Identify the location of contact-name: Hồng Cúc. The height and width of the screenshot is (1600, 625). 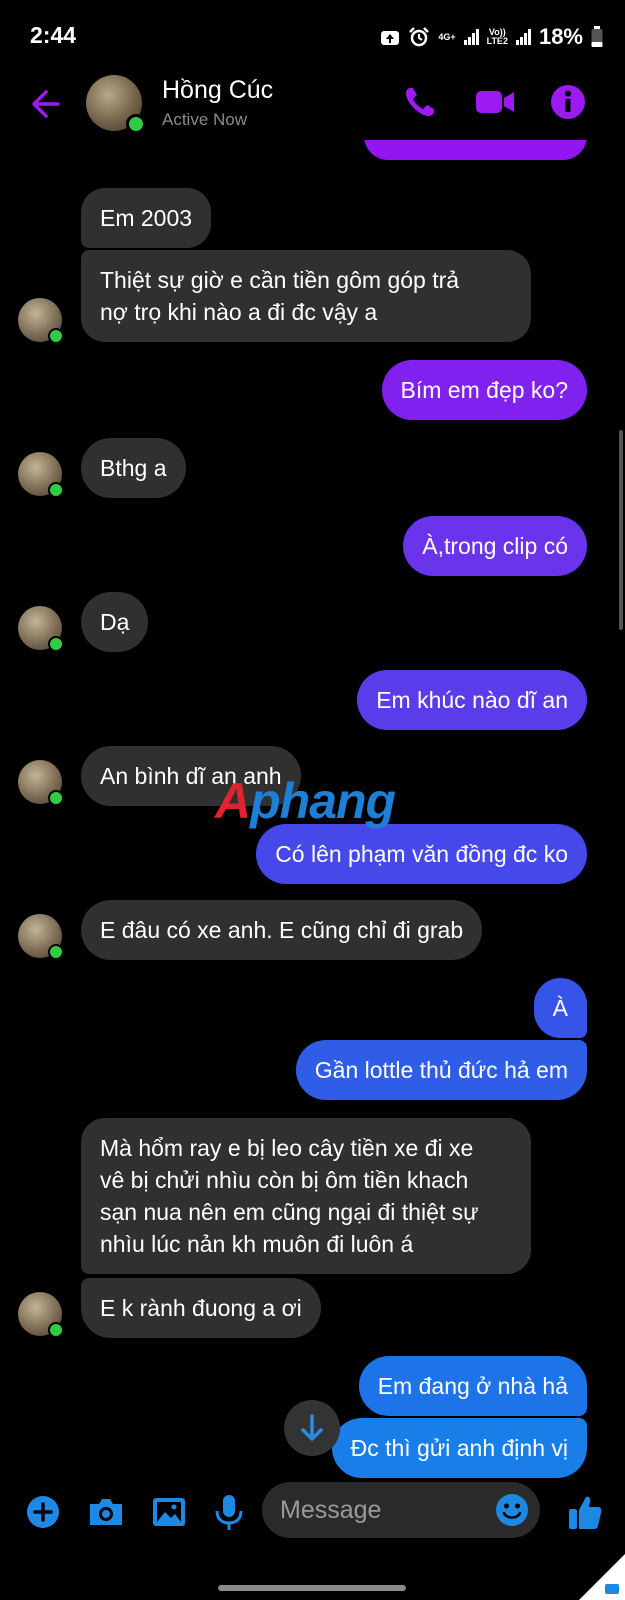
(217, 90).